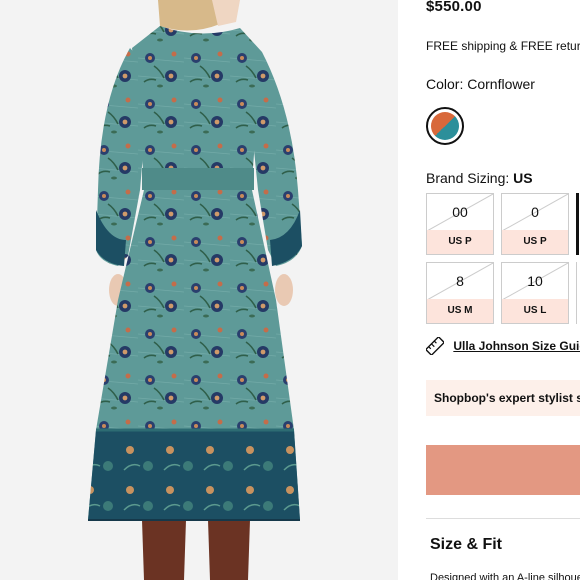 This screenshot has height=580, width=580. I want to click on size-option-00: 00 US P, so click(460, 224).